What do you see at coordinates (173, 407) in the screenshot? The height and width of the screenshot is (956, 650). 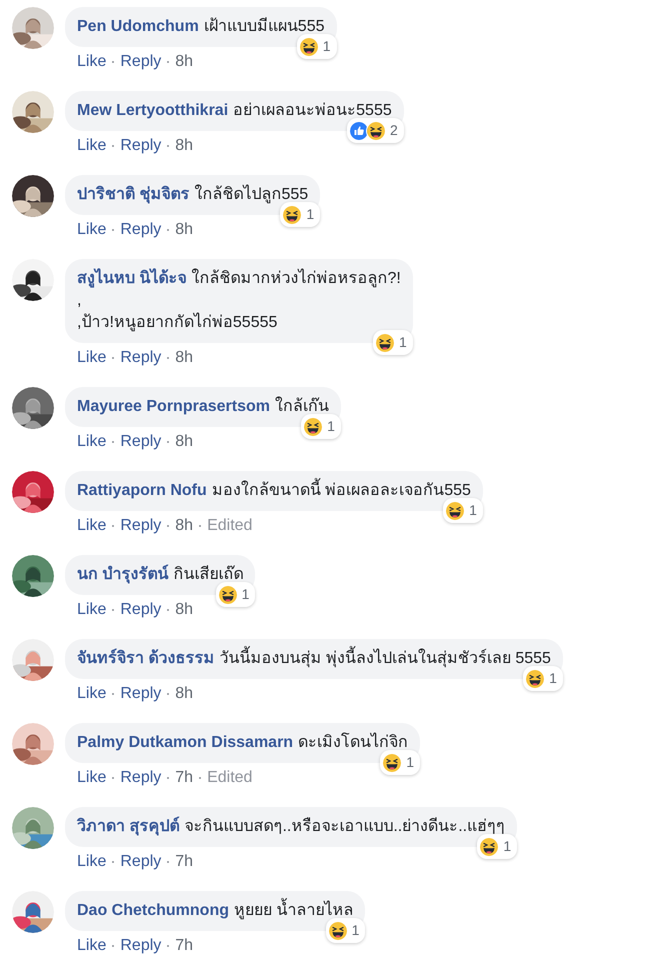 I see `author-link: Mayuree Pornprasertsom` at bounding box center [173, 407].